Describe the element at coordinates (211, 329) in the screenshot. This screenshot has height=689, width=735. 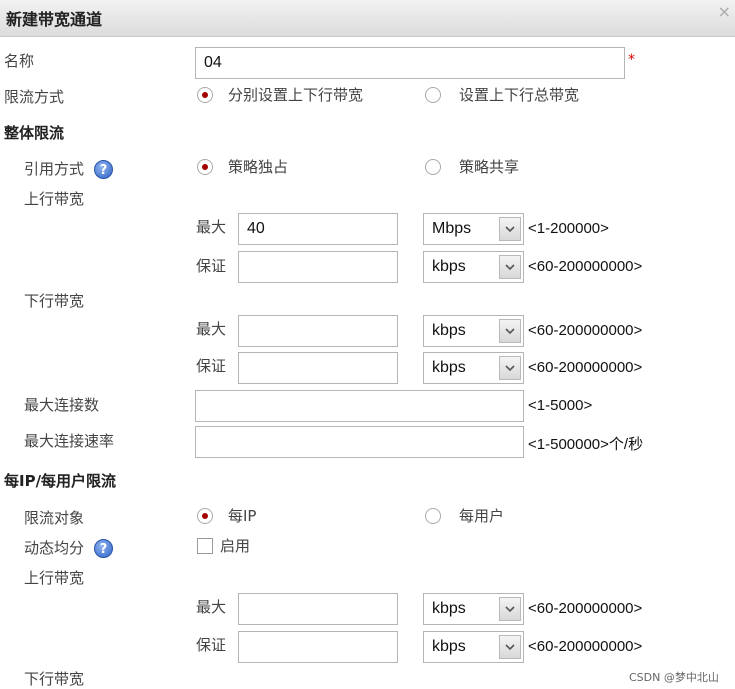
I see `downlink-max-label: 最大` at that location.